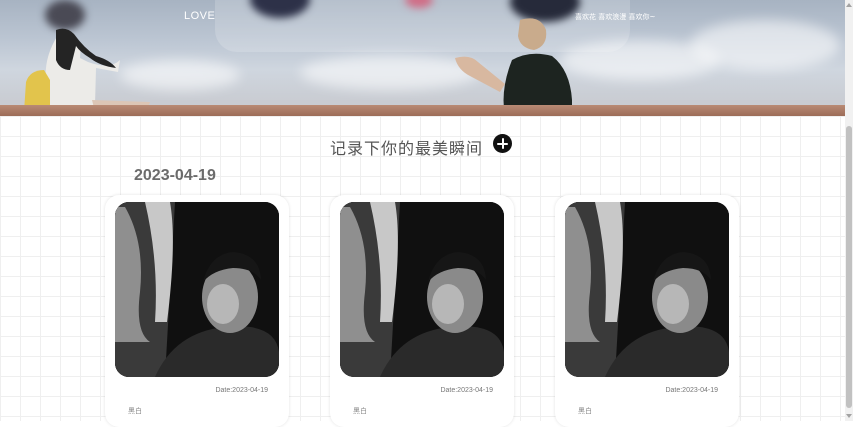 This screenshot has height=427, width=853. What do you see at coordinates (298, 67) in the screenshot?
I see `couple-photo` at bounding box center [298, 67].